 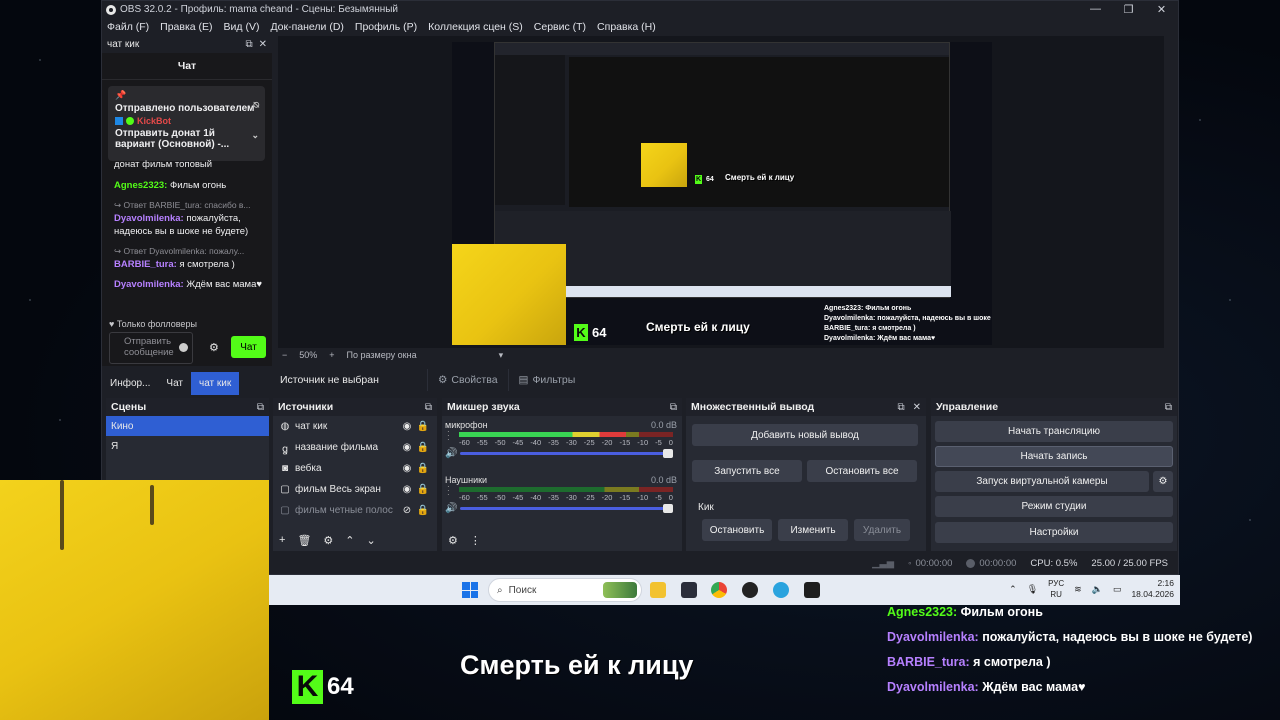 I want to click on settings-button: Настройки, so click(x=1054, y=532).